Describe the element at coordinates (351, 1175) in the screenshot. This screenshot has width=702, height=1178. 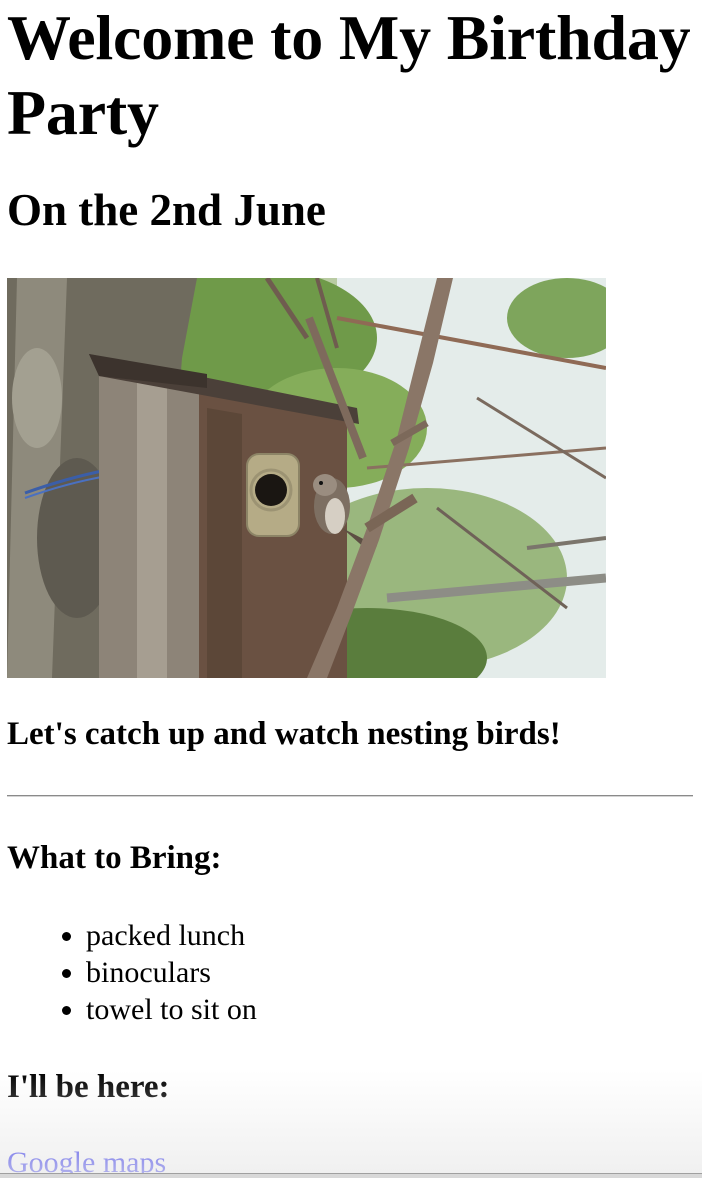
I see `window-bottom-edge` at that location.